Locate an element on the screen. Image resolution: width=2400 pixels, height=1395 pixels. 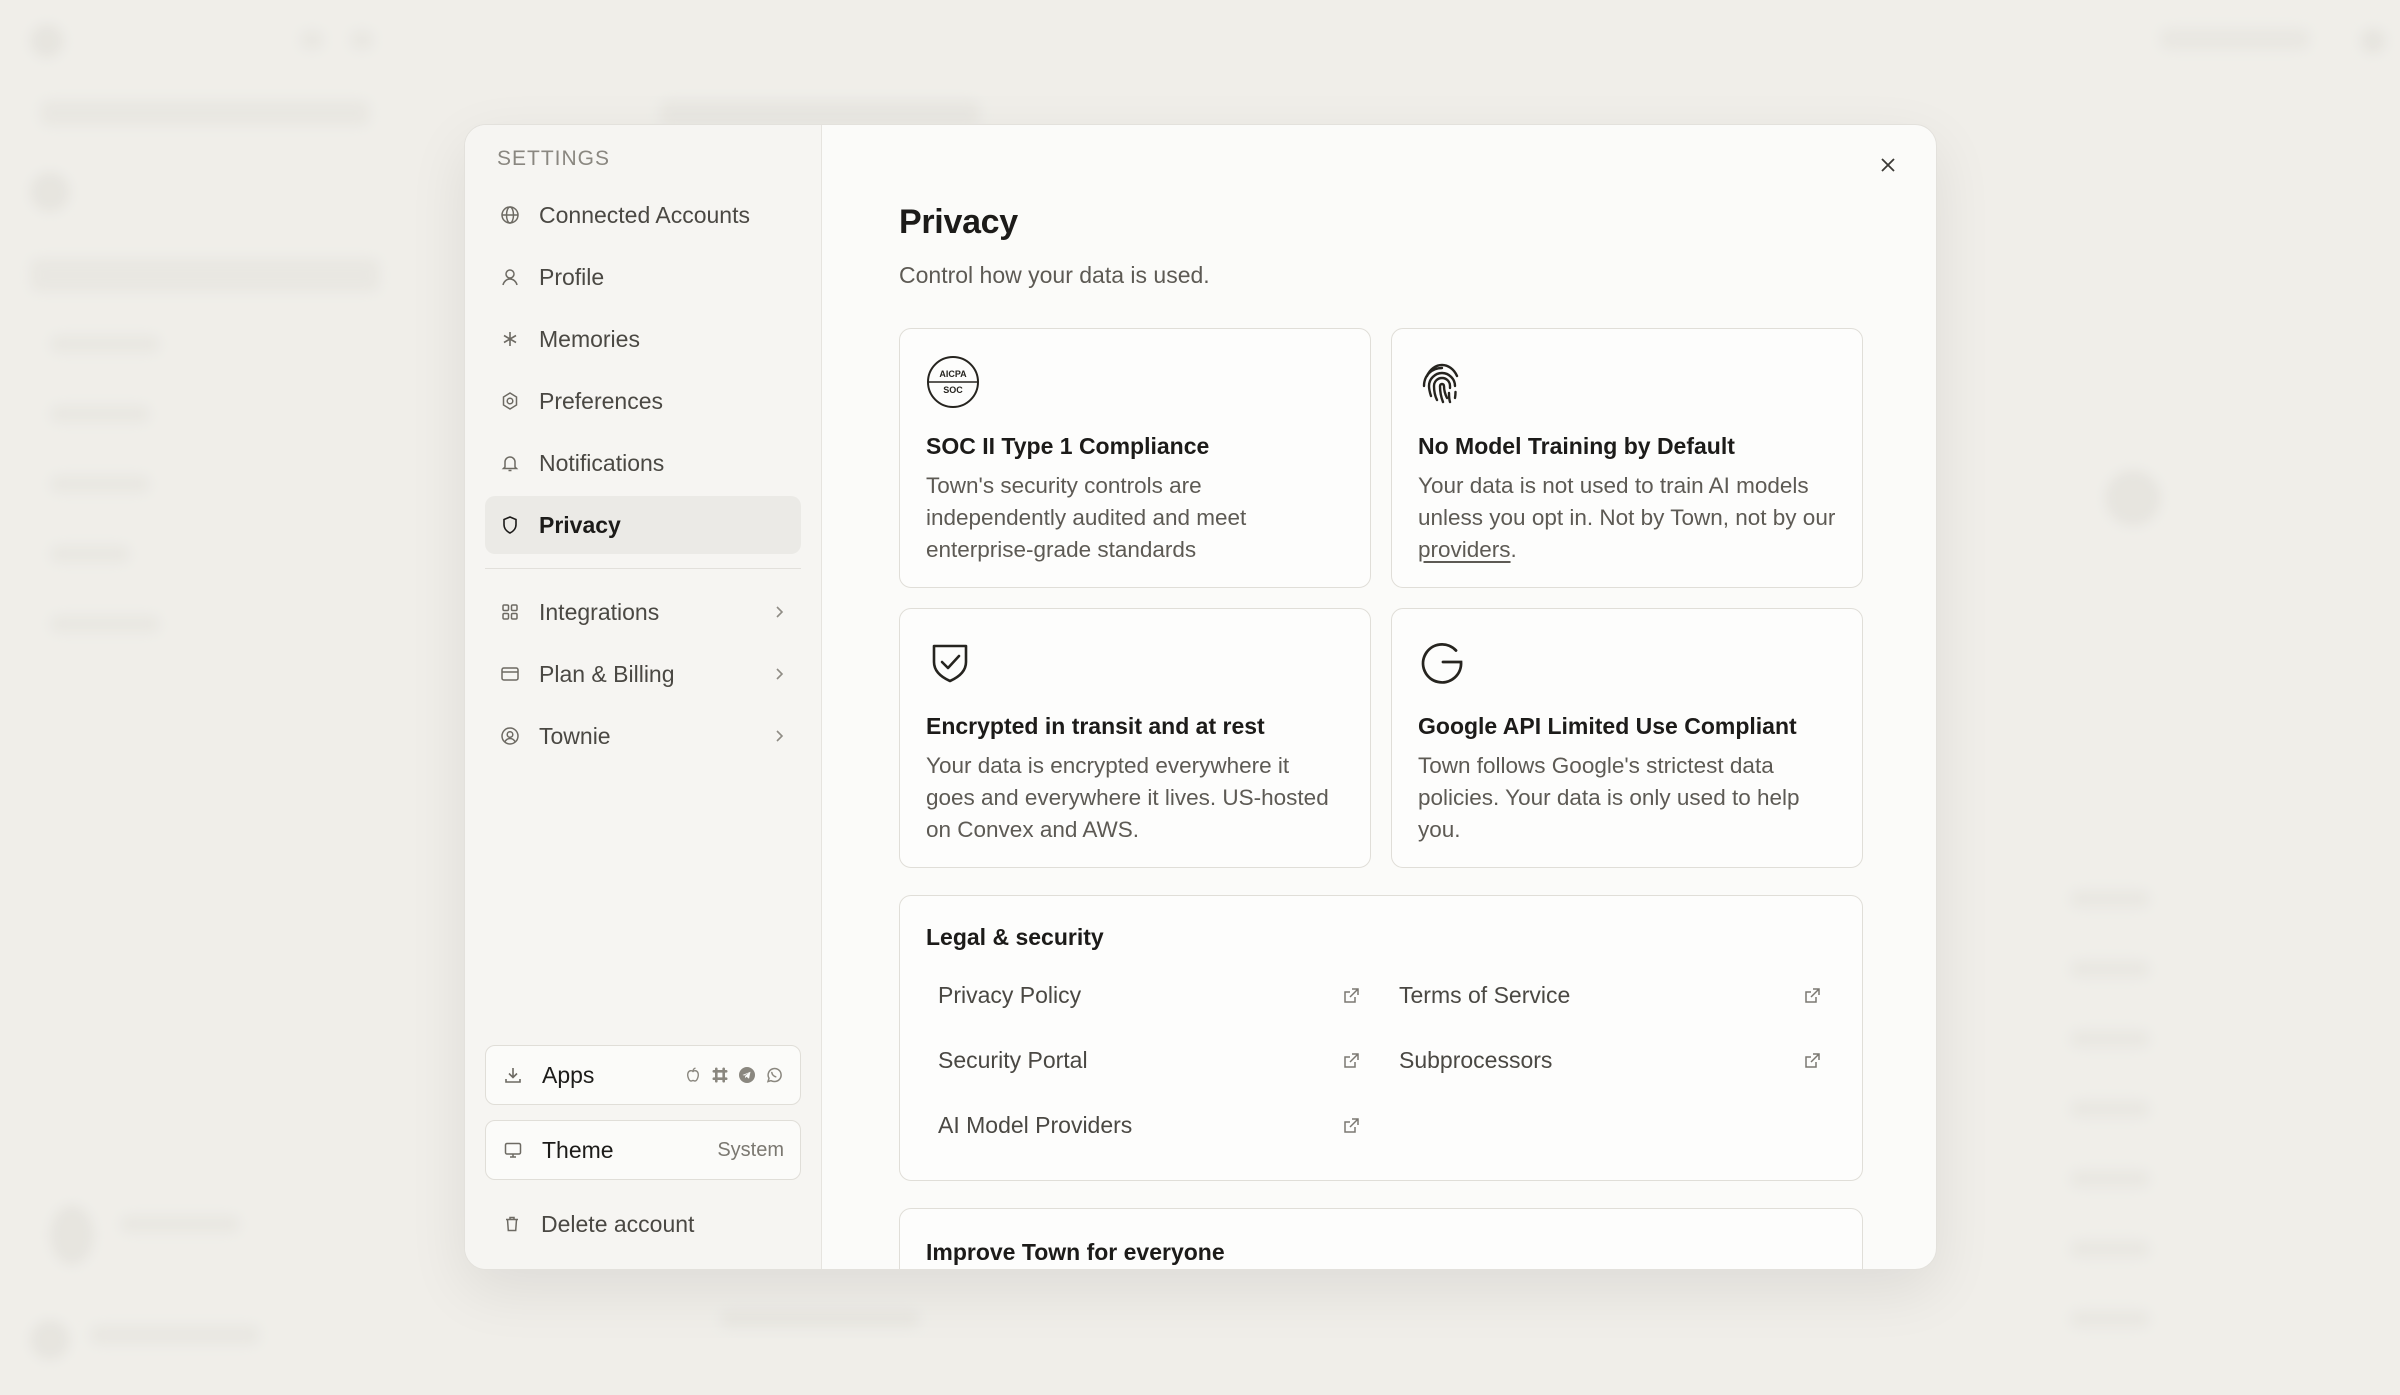
sidebar-item-integrations: Integrations is located at coordinates (643, 612).